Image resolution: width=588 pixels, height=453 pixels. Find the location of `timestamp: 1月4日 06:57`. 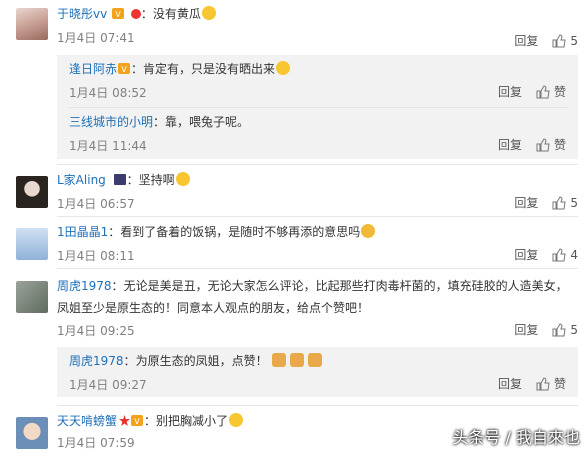

timestamp: 1月4日 06:57 is located at coordinates (96, 204).